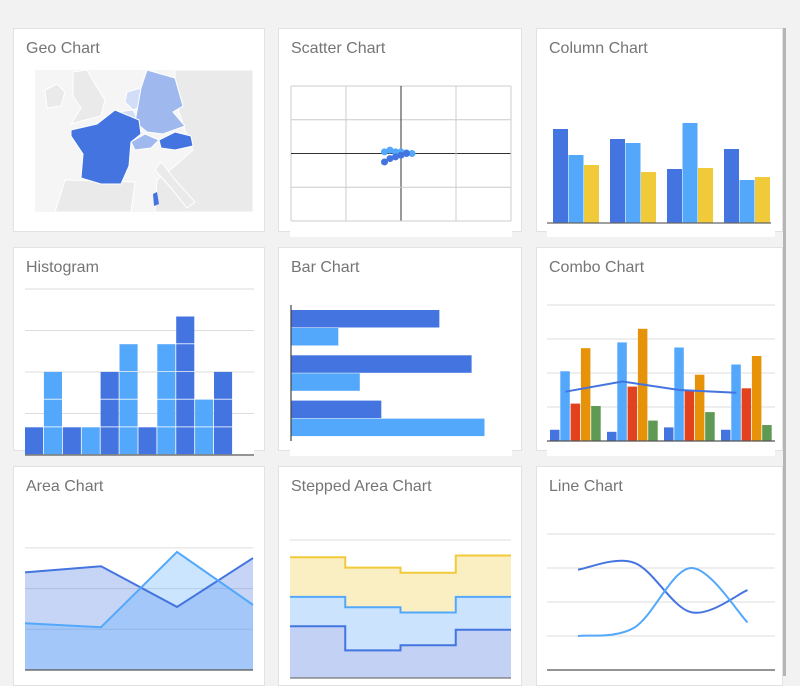 Image resolution: width=800 pixels, height=686 pixels. I want to click on area-plot-area, so click(139, 604).